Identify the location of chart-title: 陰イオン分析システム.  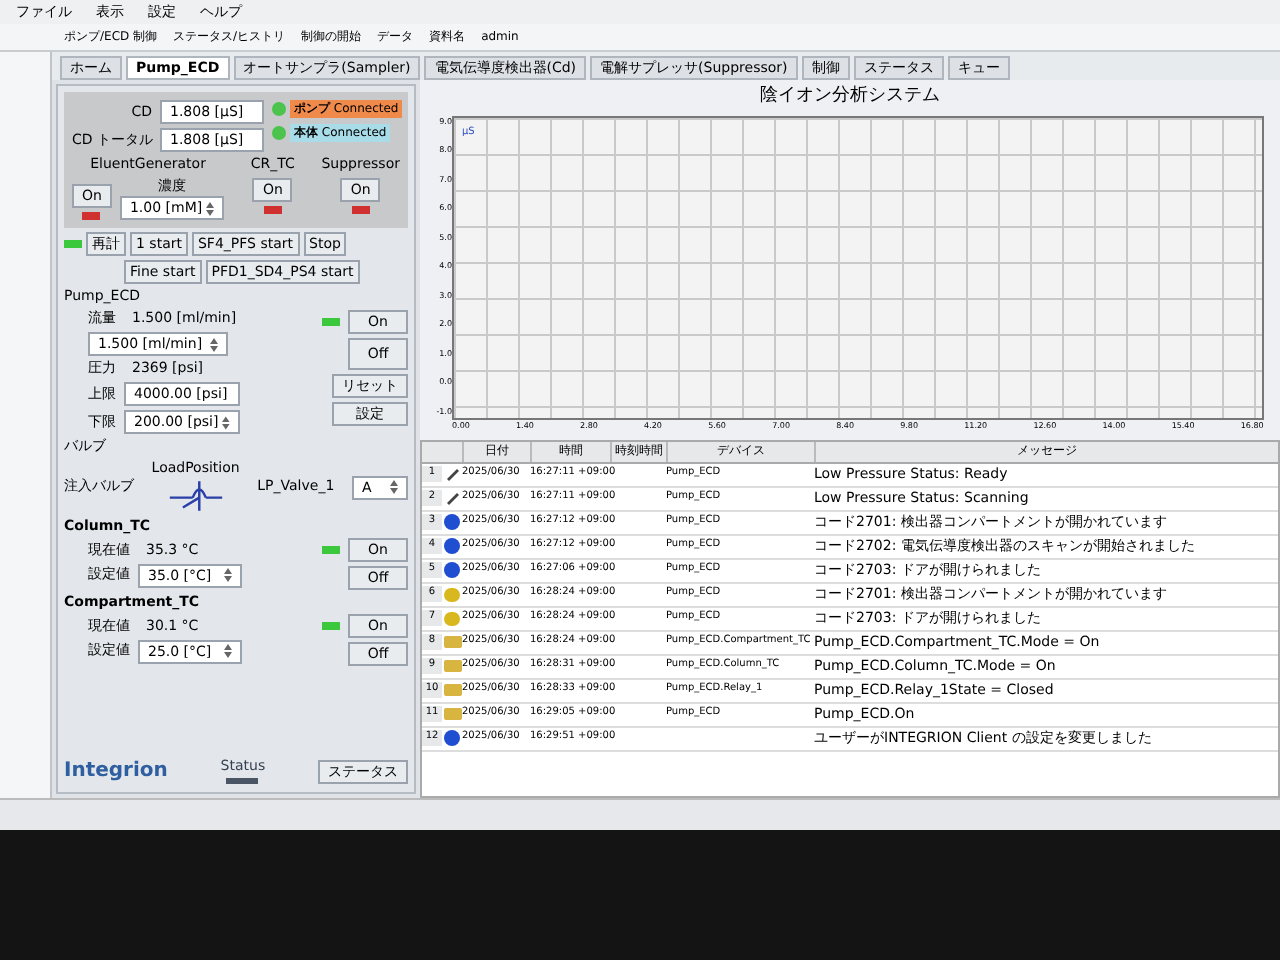
(850, 96).